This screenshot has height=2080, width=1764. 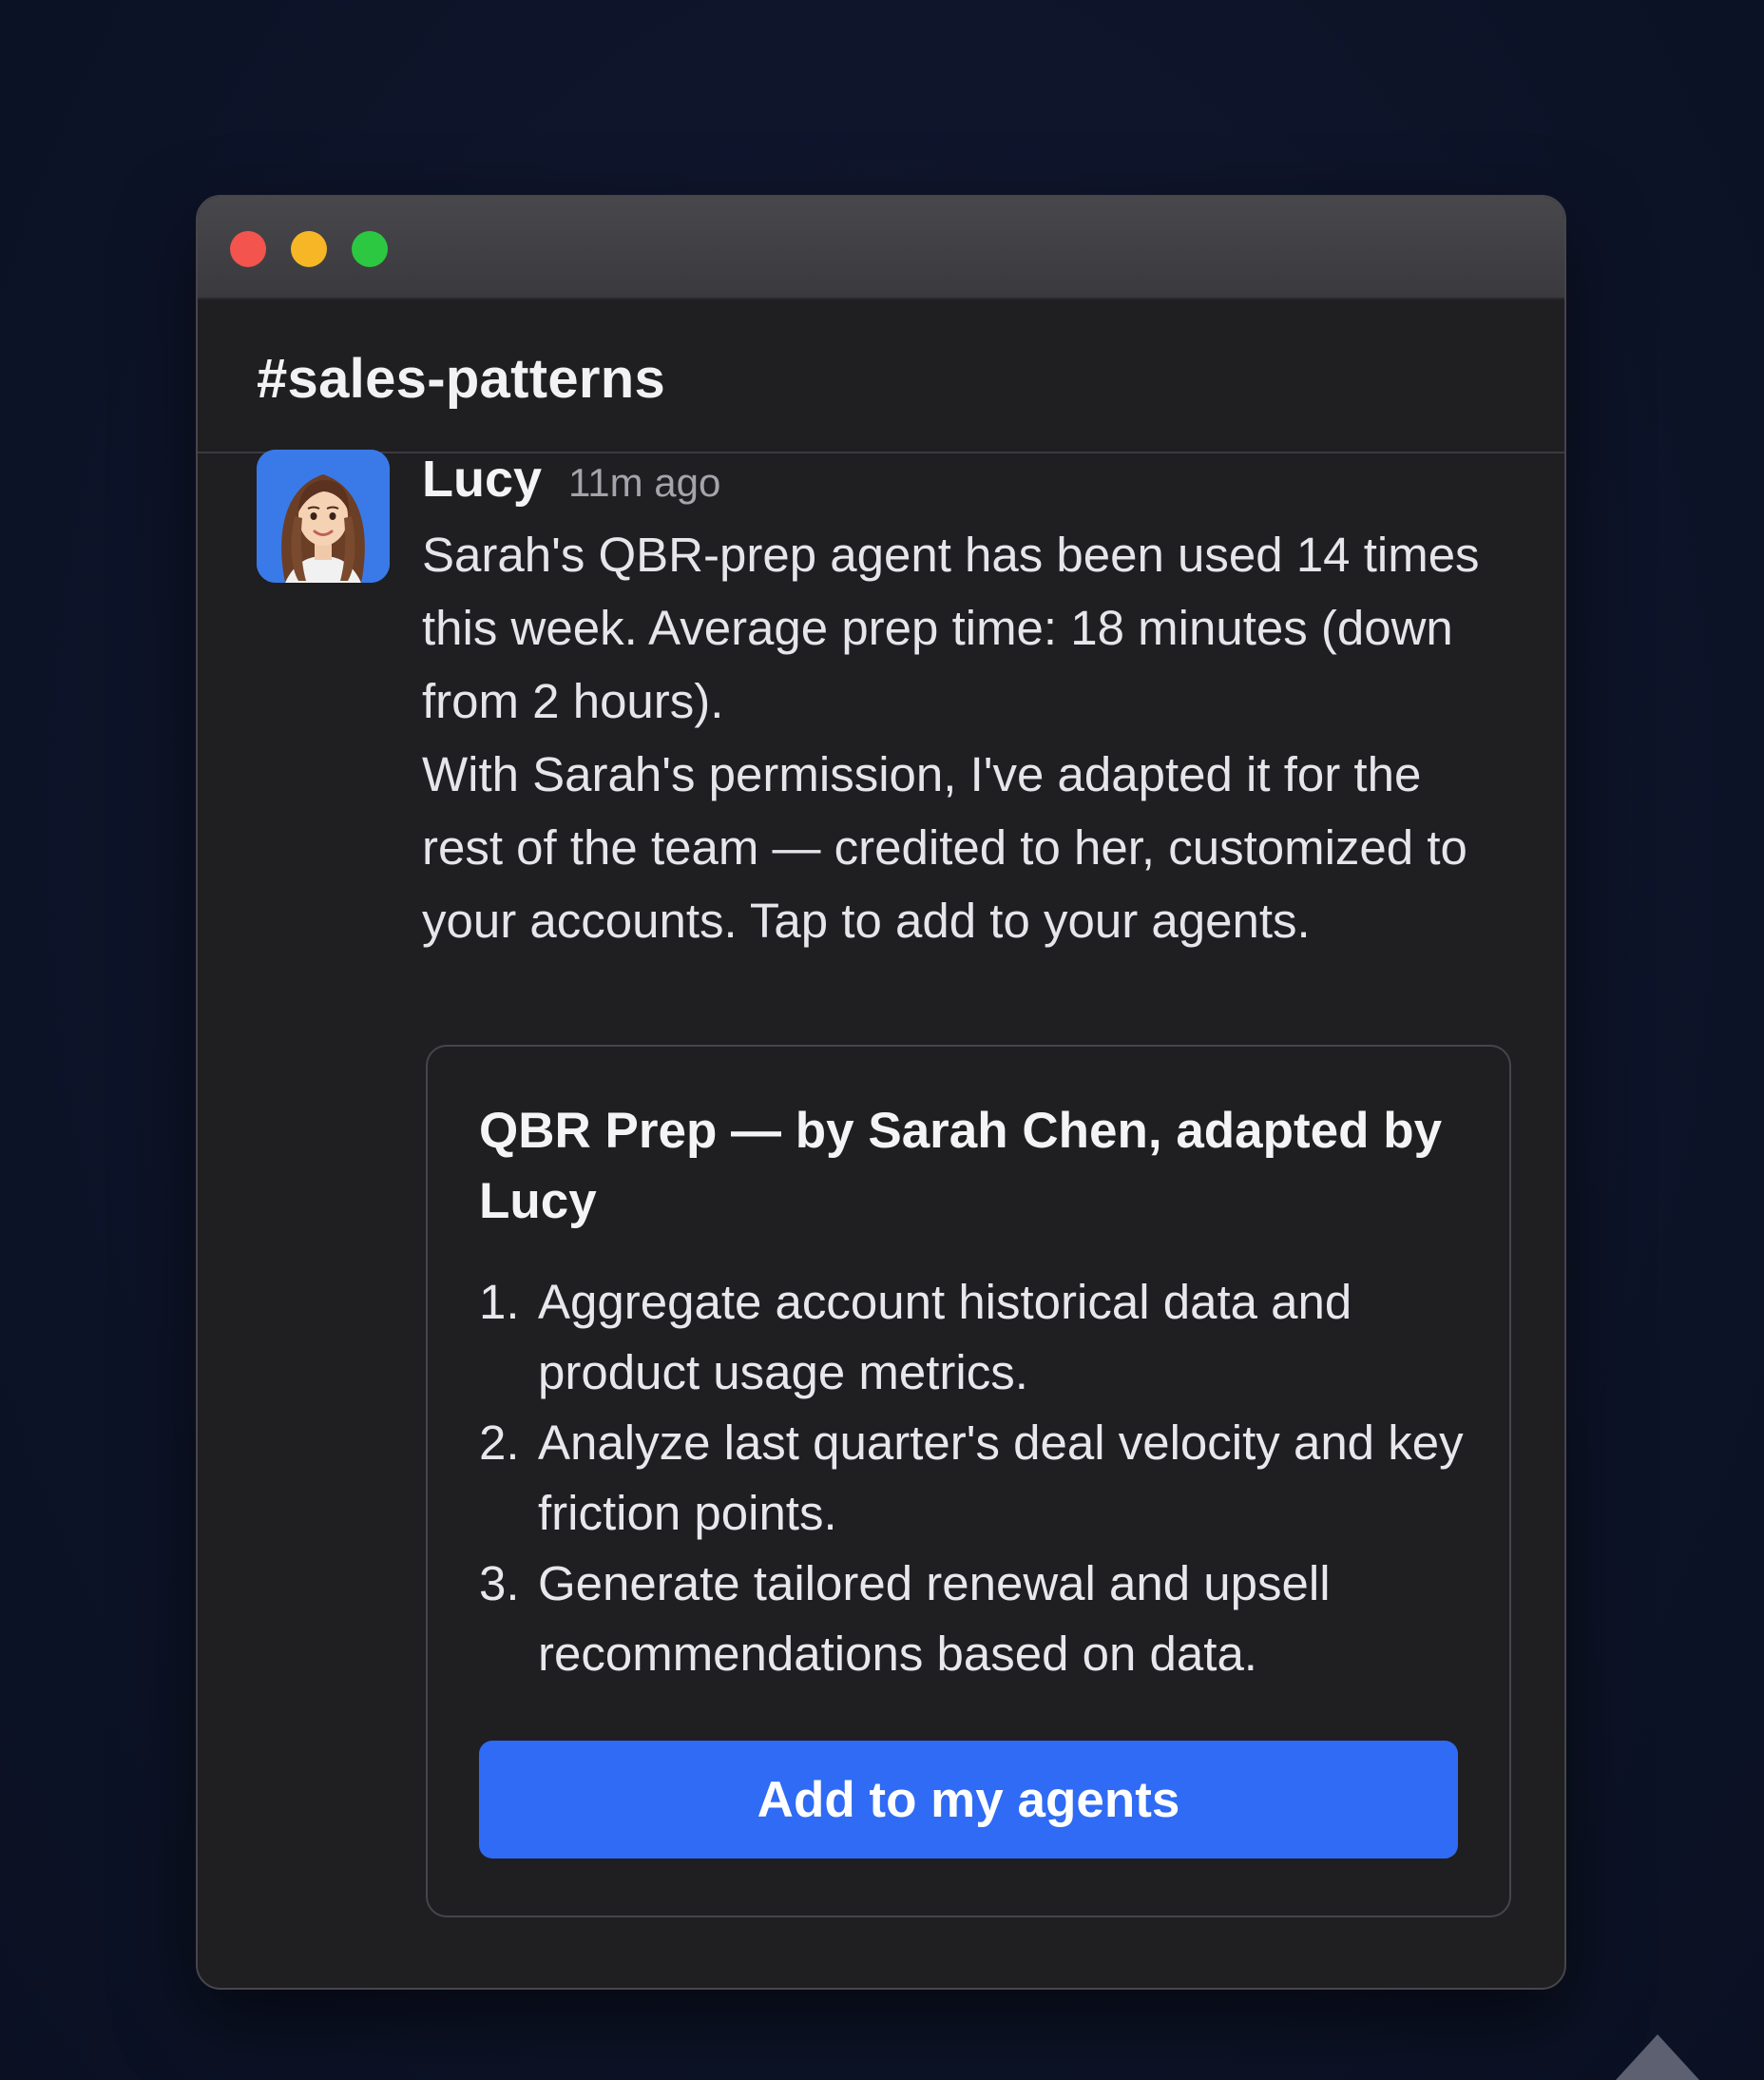 I want to click on step-number: 2., so click(x=499, y=1443).